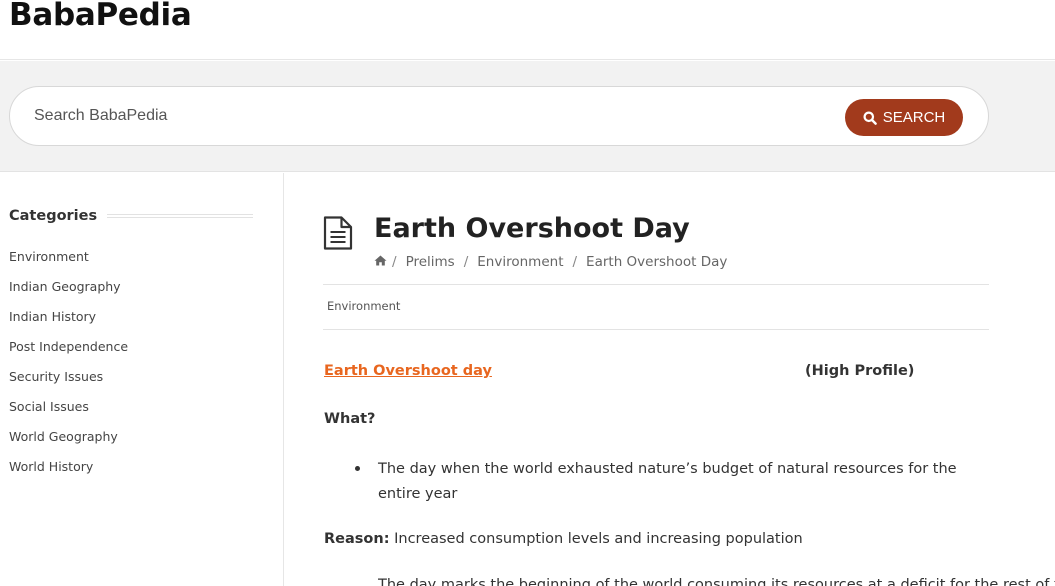 The height and width of the screenshot is (586, 1055). What do you see at coordinates (68, 472) in the screenshot?
I see `category-item-world-history: World History` at bounding box center [68, 472].